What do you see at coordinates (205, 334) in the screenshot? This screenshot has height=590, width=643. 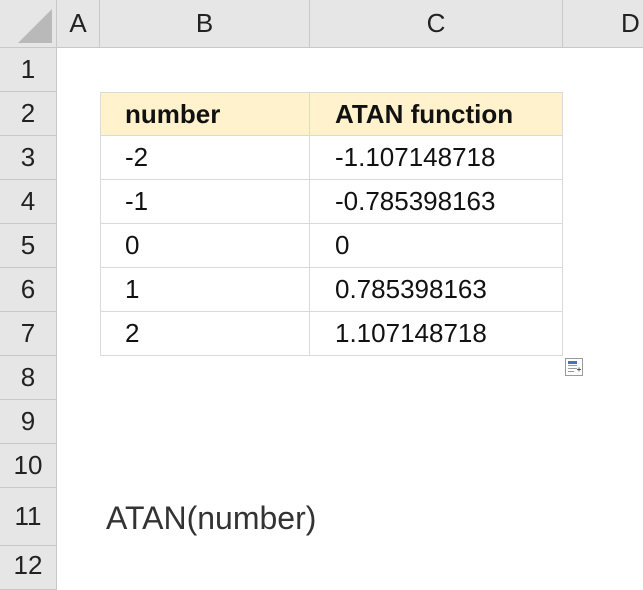 I see `table-cell-number: 2` at bounding box center [205, 334].